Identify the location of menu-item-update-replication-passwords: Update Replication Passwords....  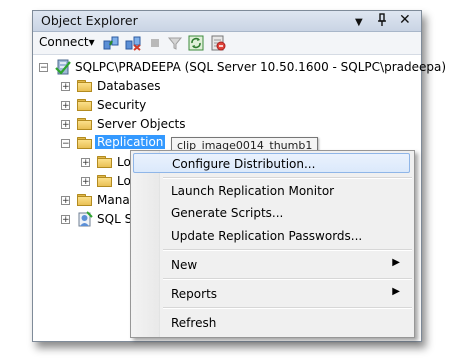
(271, 236).